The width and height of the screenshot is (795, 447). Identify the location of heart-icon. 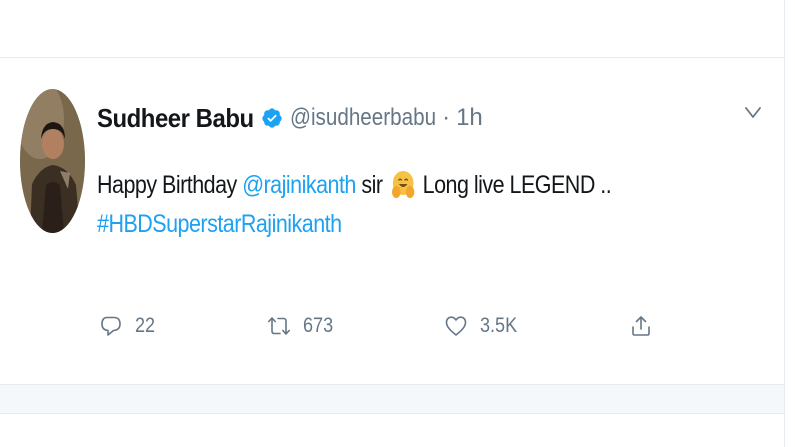
(456, 326).